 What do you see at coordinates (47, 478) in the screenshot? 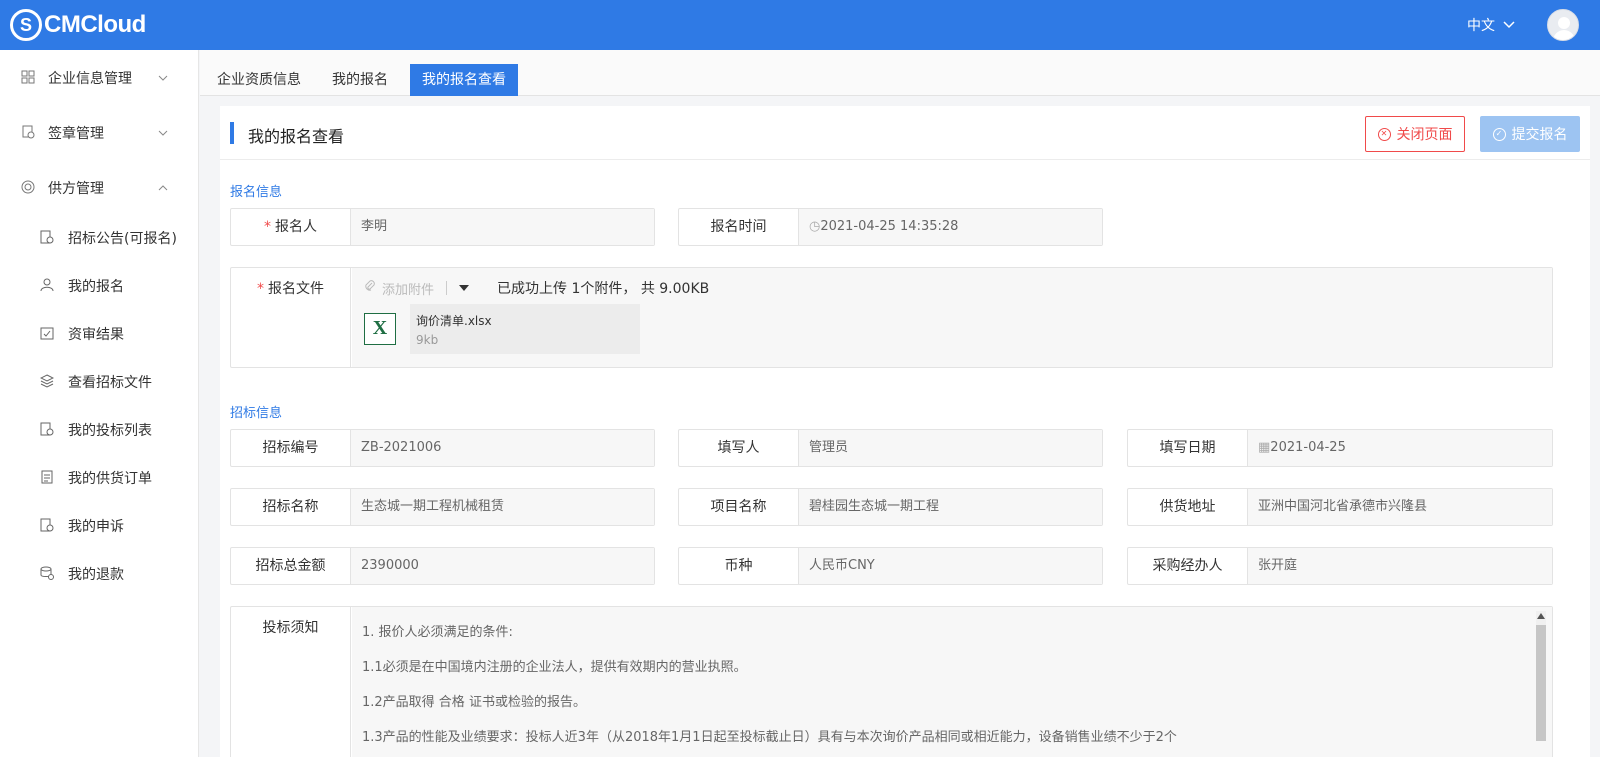
I see `order-icon` at bounding box center [47, 478].